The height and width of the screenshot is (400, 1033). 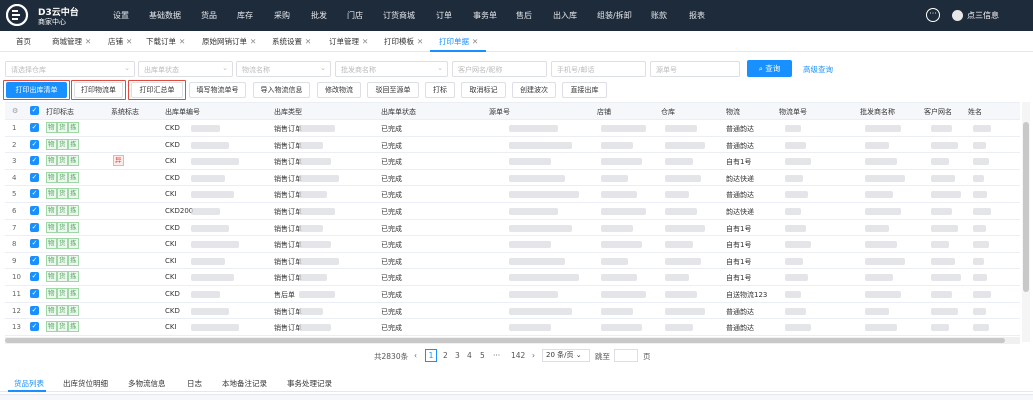 What do you see at coordinates (499, 69) in the screenshot?
I see `customer-nickname-input: 客户网名/昵称` at bounding box center [499, 69].